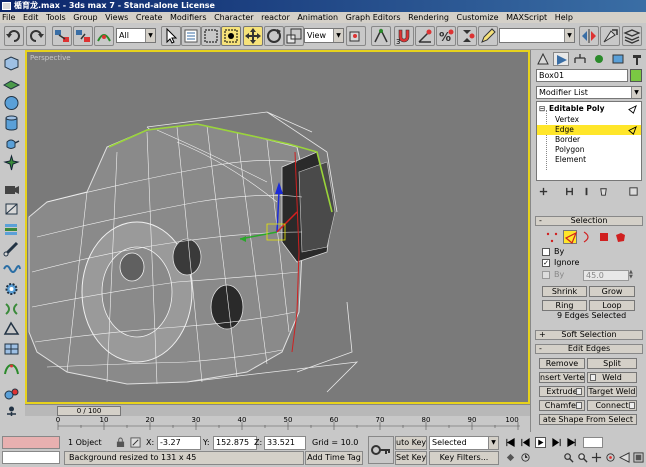  Describe the element at coordinates (612, 405) in the screenshot. I see `connect-button: Connect` at that location.